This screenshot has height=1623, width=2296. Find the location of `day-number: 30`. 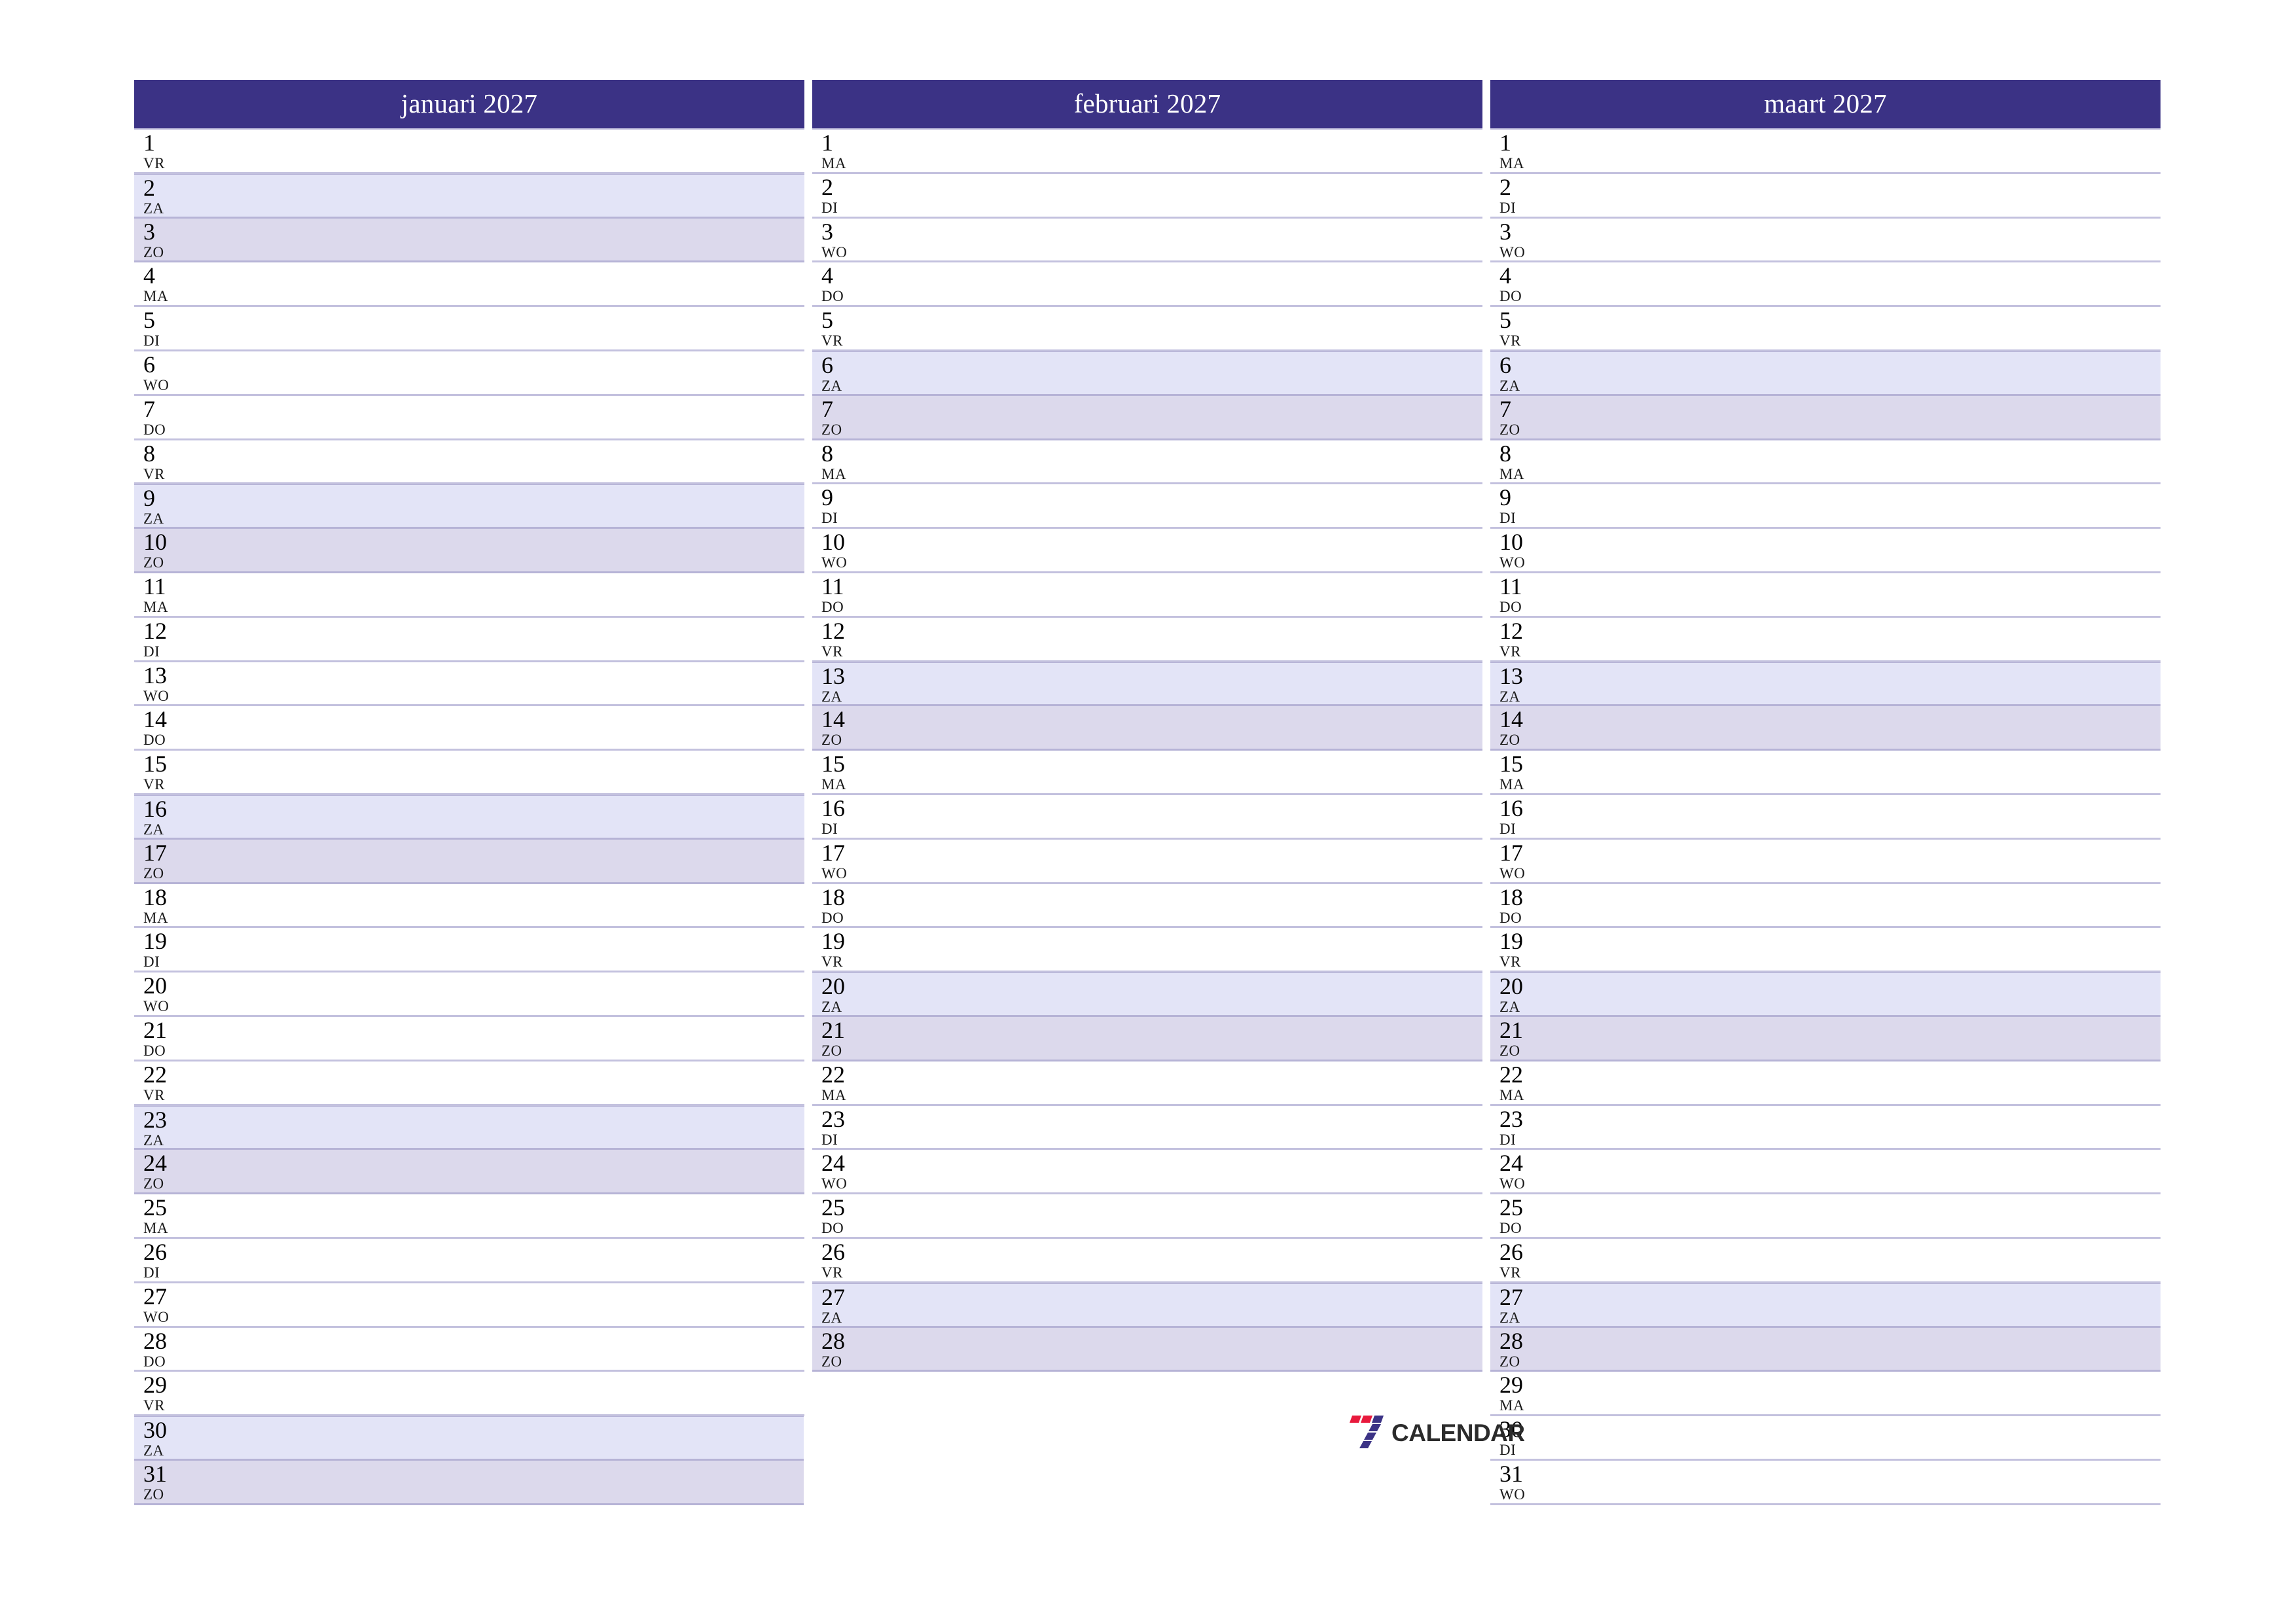

day-number: 30 is located at coordinates (155, 1431).